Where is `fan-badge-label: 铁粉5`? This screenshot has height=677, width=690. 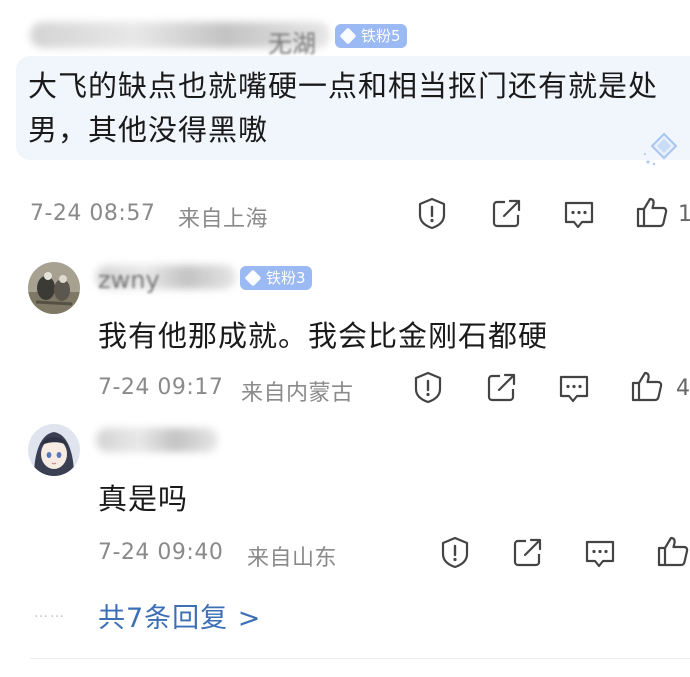 fan-badge-label: 铁粉5 is located at coordinates (381, 36).